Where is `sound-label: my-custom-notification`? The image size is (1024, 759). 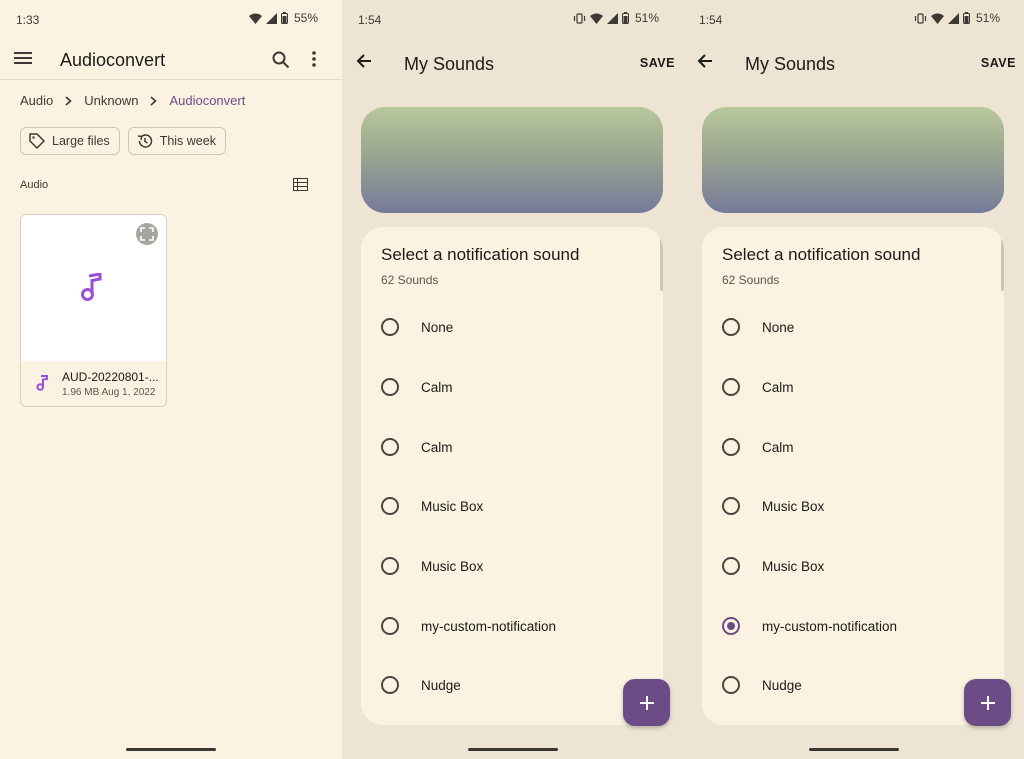
sound-label: my-custom-notification is located at coordinates (489, 626).